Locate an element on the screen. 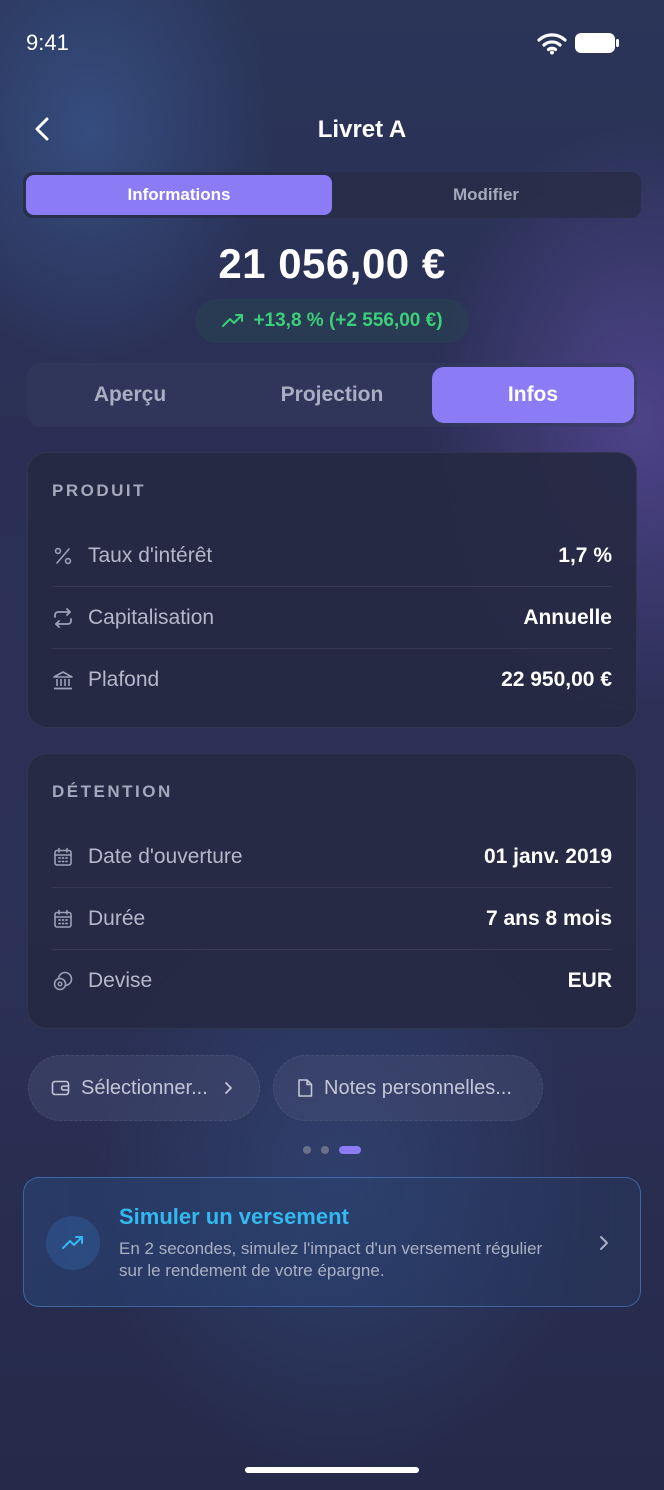  segment-informations: Informations is located at coordinates (179, 195).